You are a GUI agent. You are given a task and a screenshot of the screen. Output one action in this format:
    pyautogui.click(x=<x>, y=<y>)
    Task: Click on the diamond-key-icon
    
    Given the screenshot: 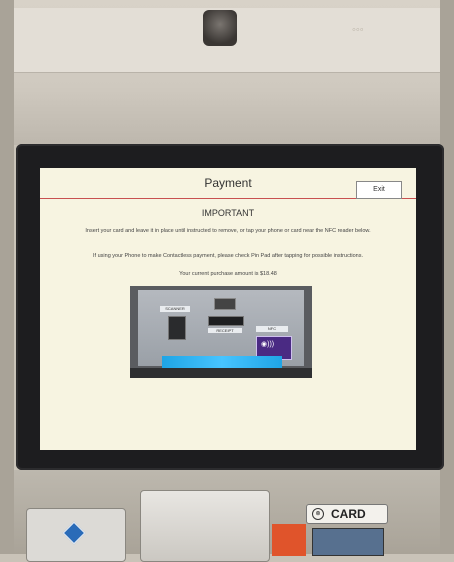 What is the action you would take?
    pyautogui.click(x=74, y=533)
    